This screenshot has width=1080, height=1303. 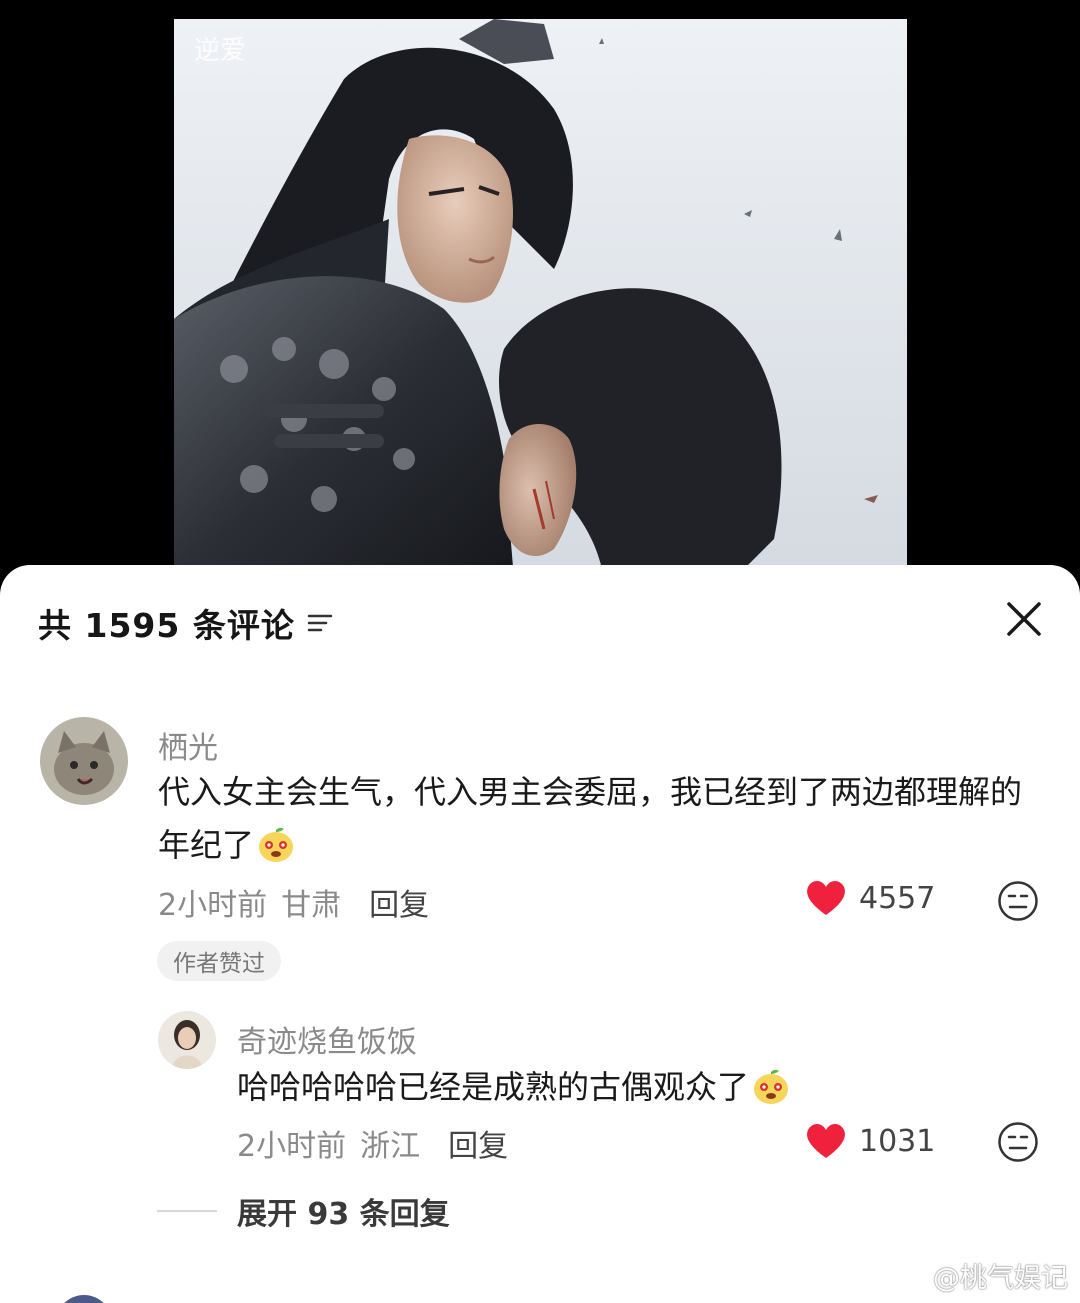 I want to click on like-button: 4557, so click(x=870, y=898).